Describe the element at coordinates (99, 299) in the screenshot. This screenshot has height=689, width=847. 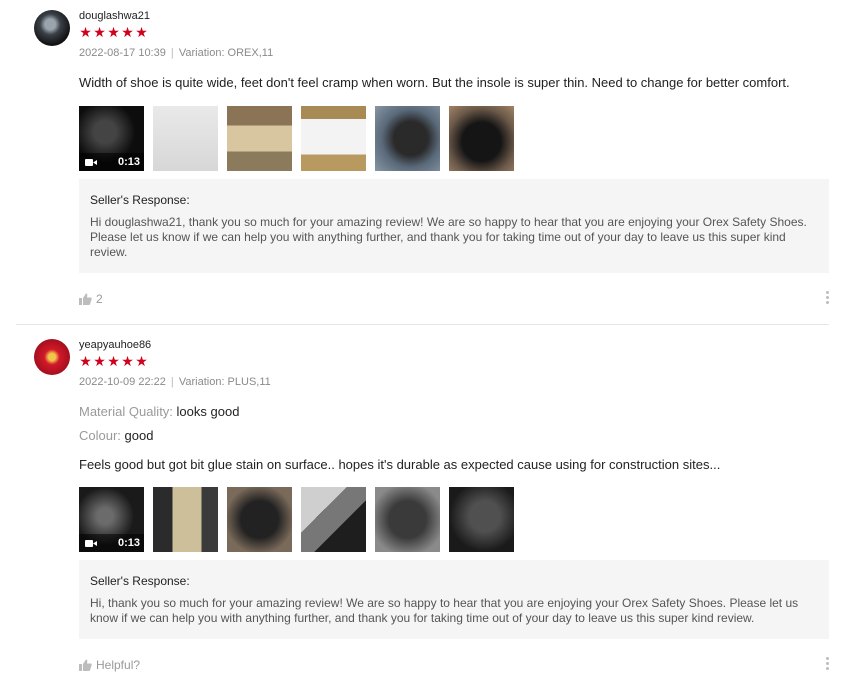
I see `helpful-count: 2` at that location.